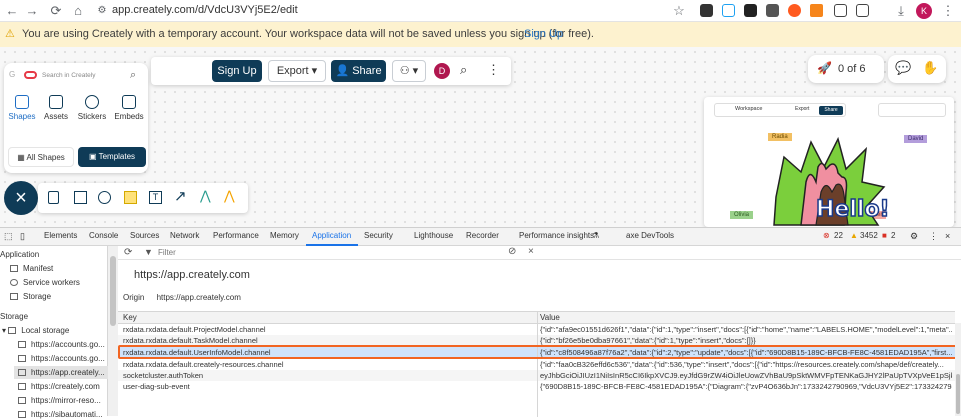  Describe the element at coordinates (297, 71) in the screenshot. I see `export-button: Export ▾` at that location.